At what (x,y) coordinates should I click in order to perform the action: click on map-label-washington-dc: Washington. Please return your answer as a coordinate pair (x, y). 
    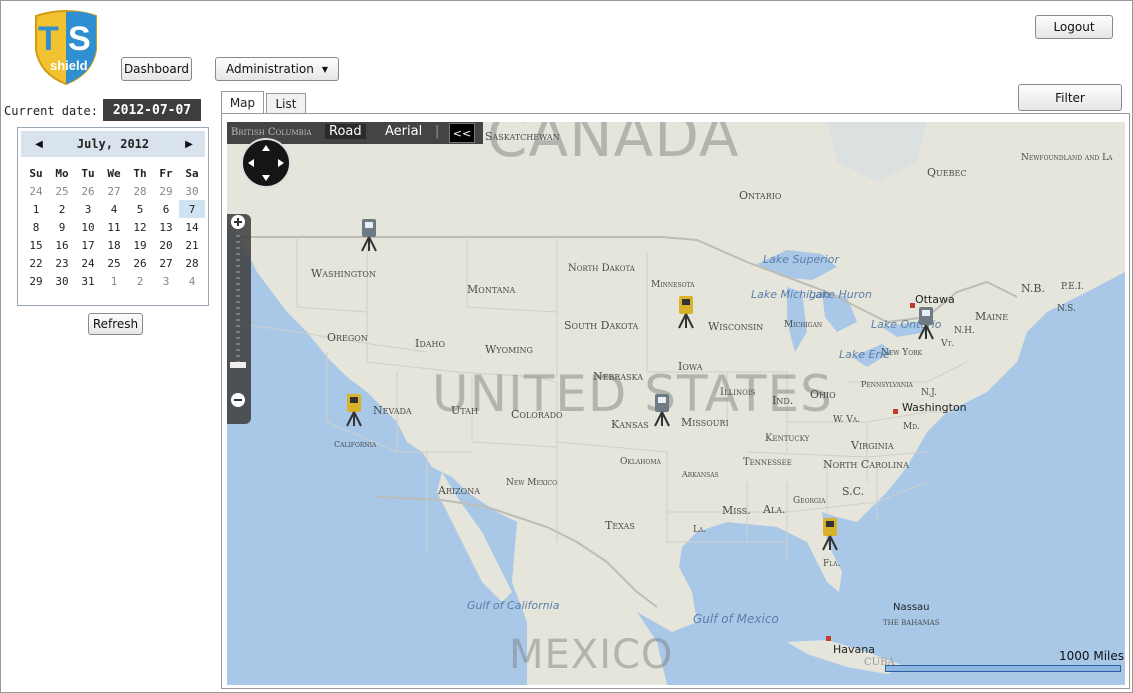
    Looking at the image, I should click on (934, 407).